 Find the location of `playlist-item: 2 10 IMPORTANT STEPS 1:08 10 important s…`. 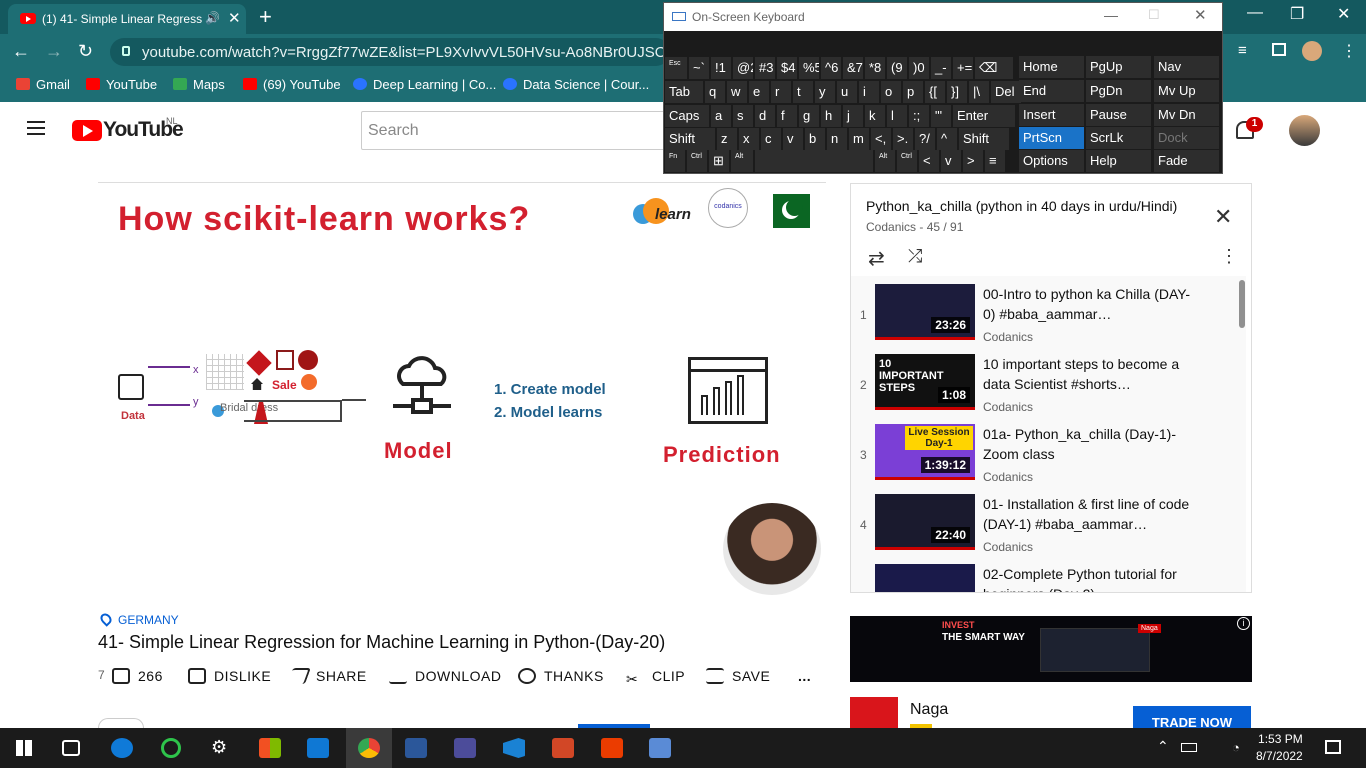

playlist-item: 2 10 IMPORTANT STEPS 1:08 10 important s… is located at coordinates (1048, 381).